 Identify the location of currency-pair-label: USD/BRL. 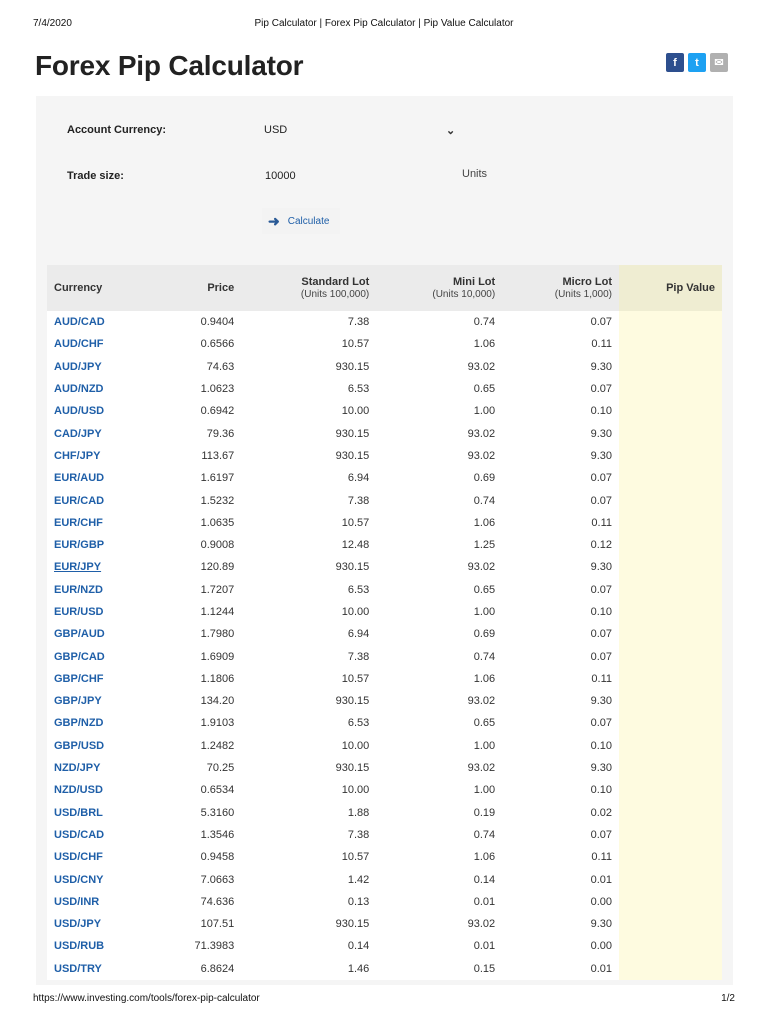
(78, 813).